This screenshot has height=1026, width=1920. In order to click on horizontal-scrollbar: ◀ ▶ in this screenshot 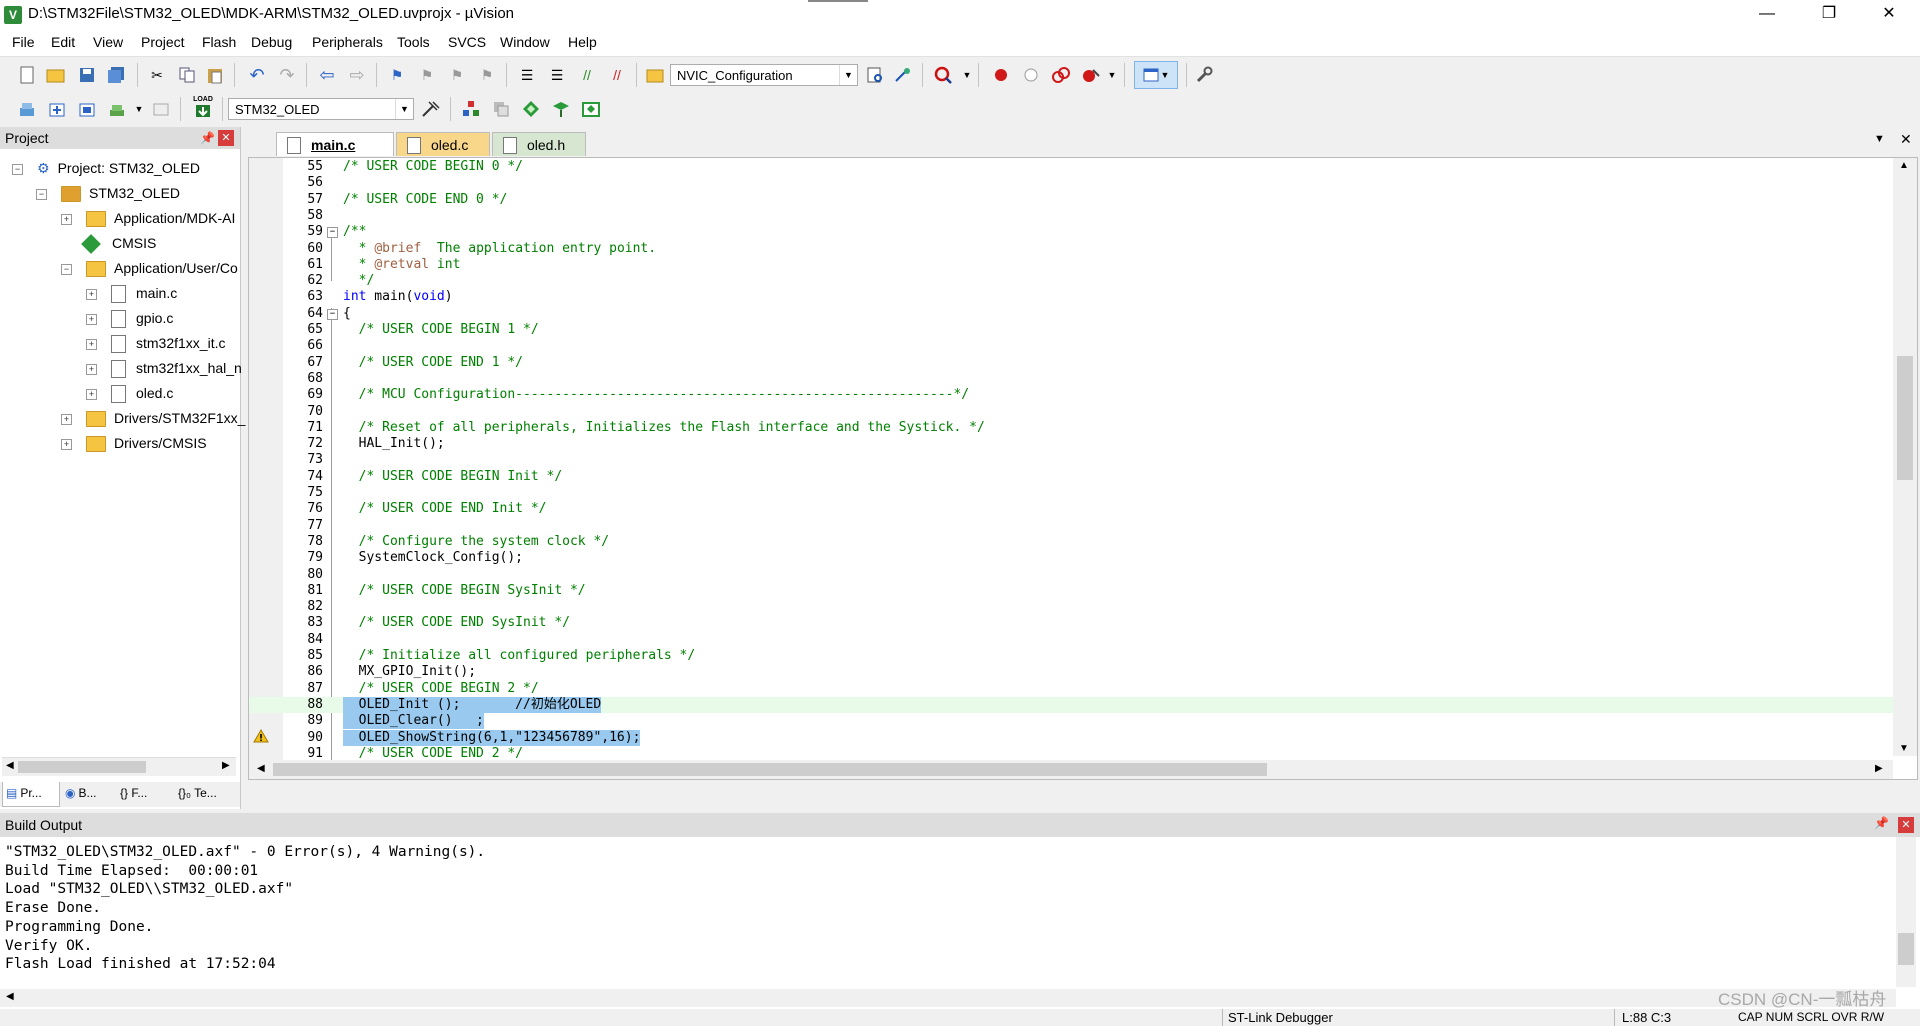, I will do `click(119, 766)`.